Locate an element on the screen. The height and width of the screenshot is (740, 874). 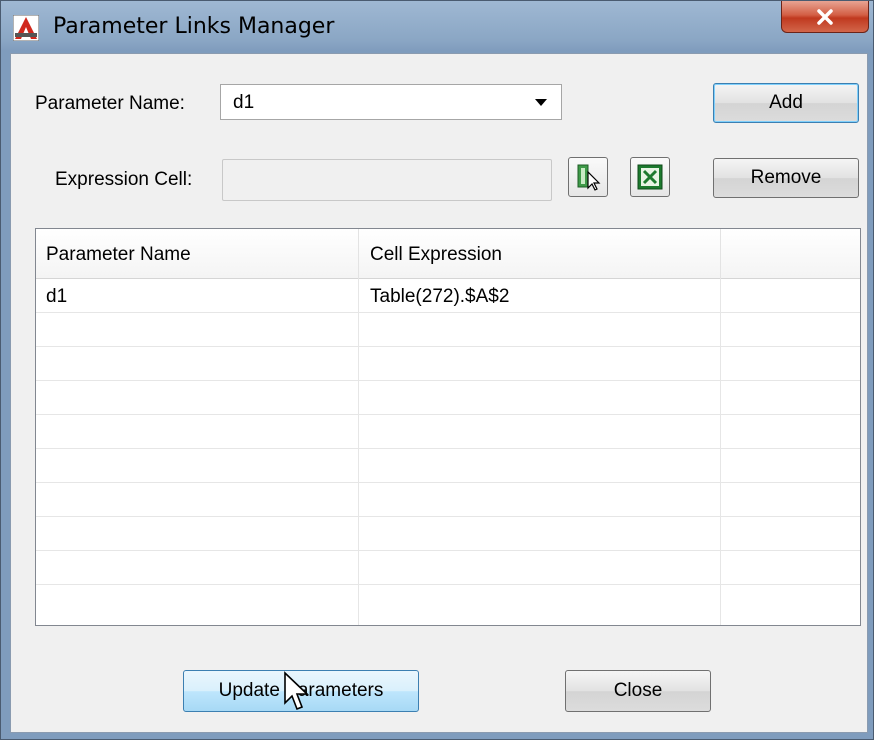
excel-icon is located at coordinates (650, 177).